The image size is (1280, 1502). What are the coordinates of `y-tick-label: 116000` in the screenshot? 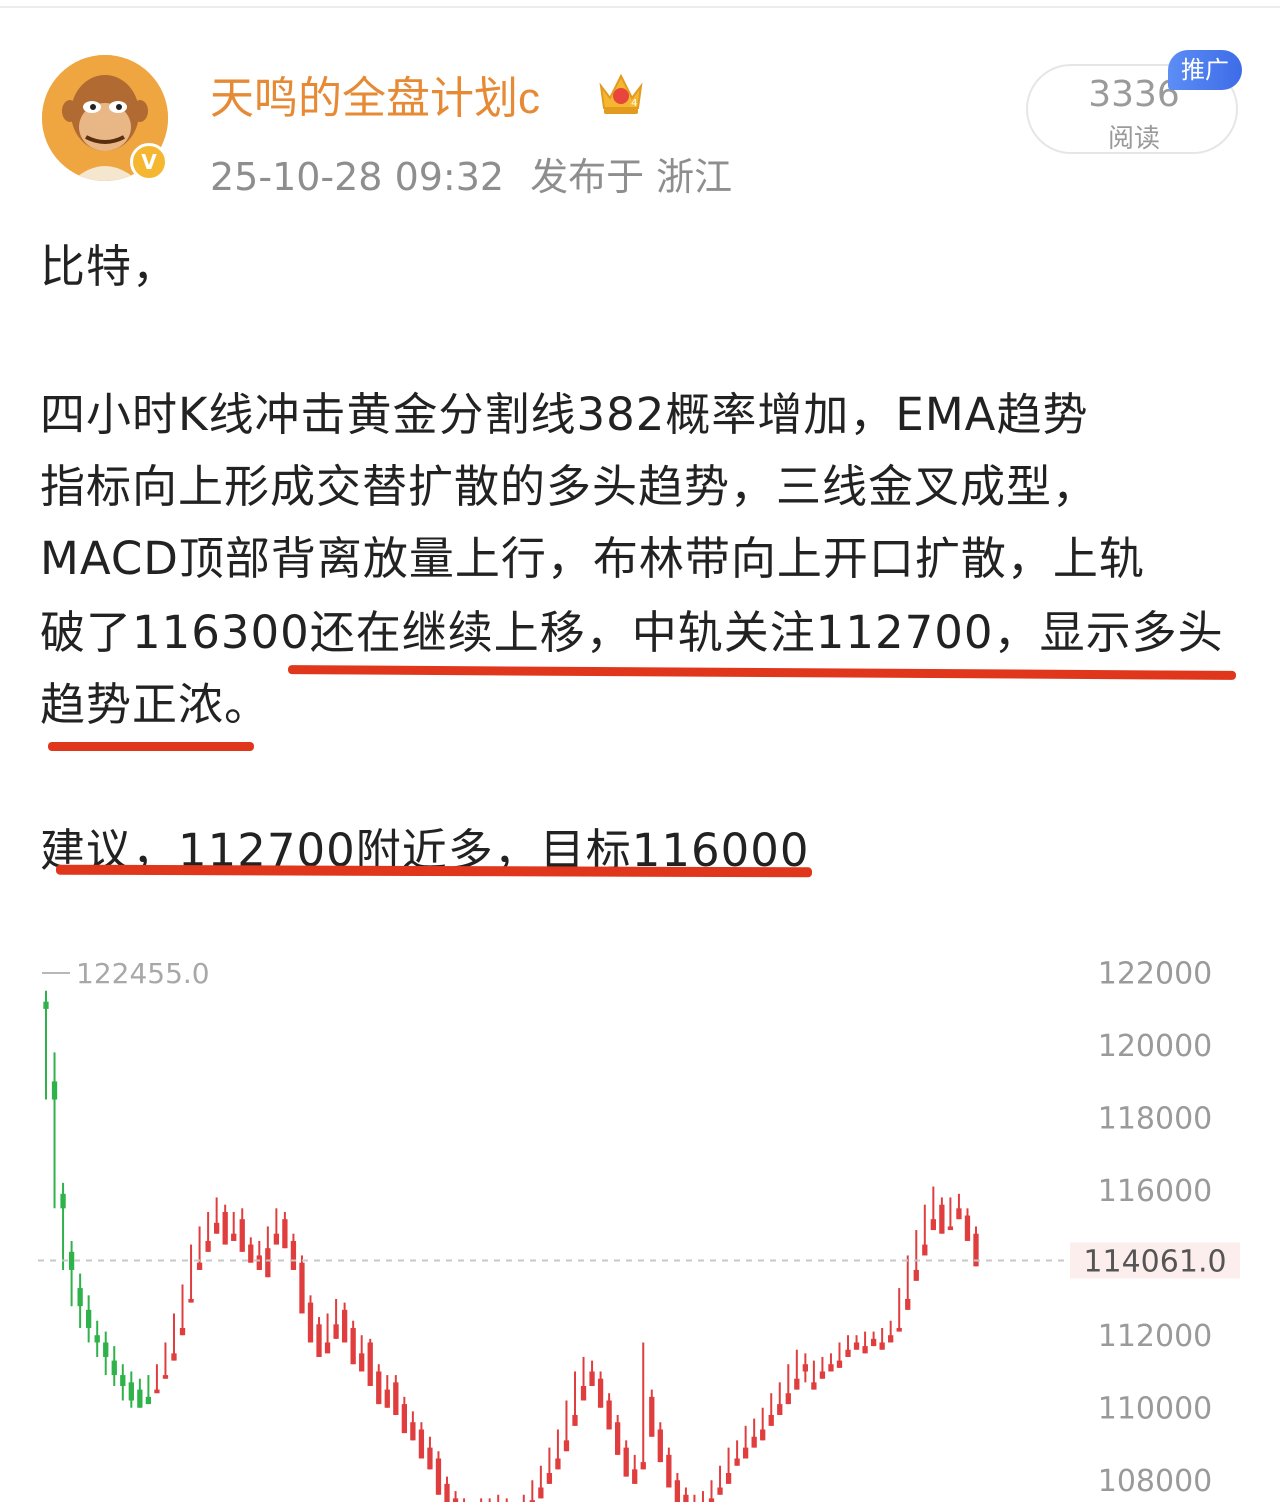 It's located at (1155, 1191).